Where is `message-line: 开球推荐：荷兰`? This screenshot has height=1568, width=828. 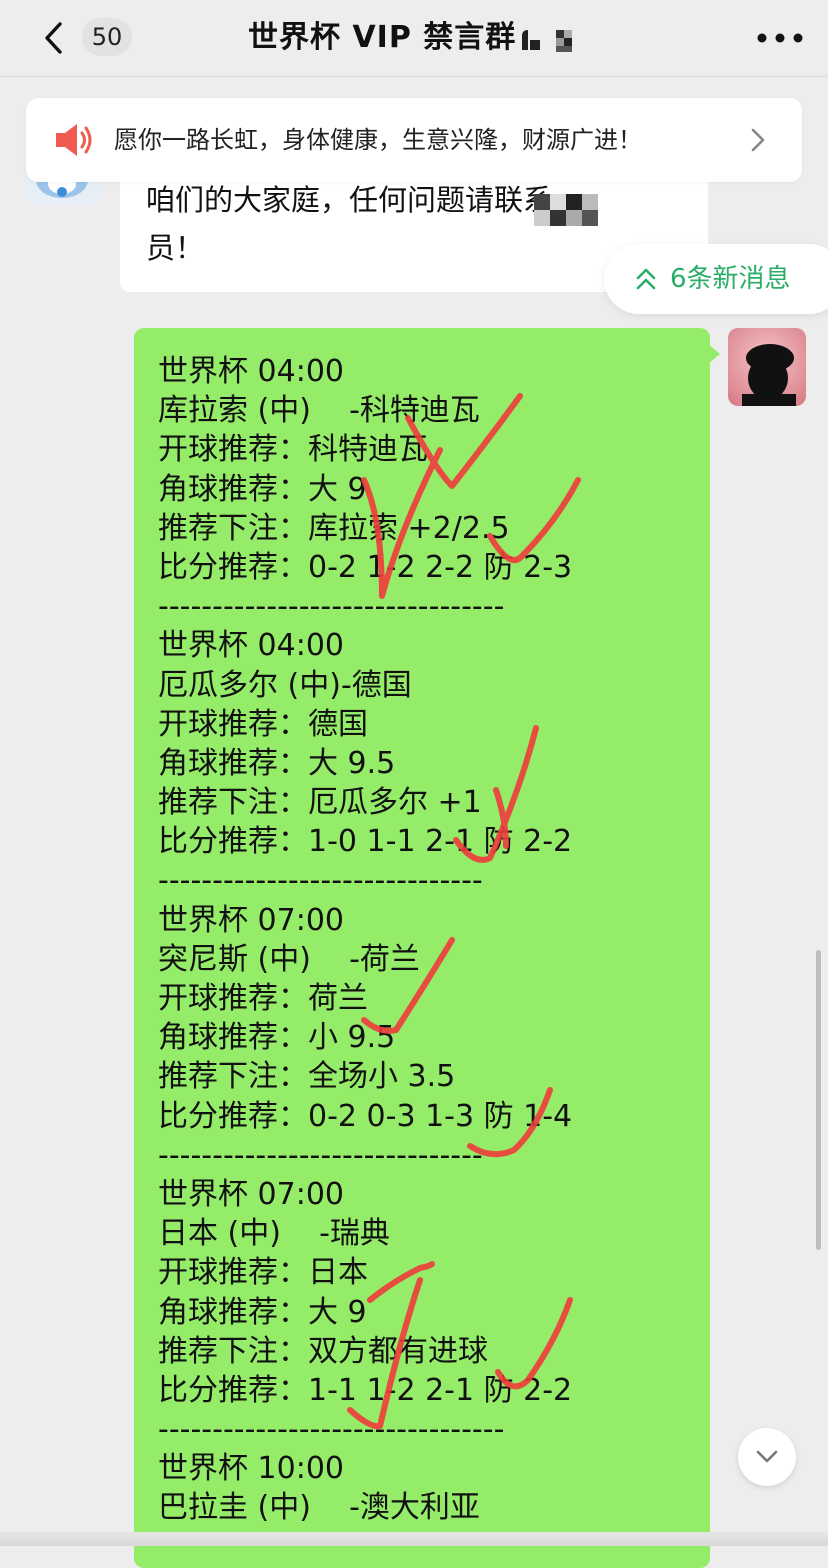
message-line: 开球推荐：荷兰 is located at coordinates (263, 998).